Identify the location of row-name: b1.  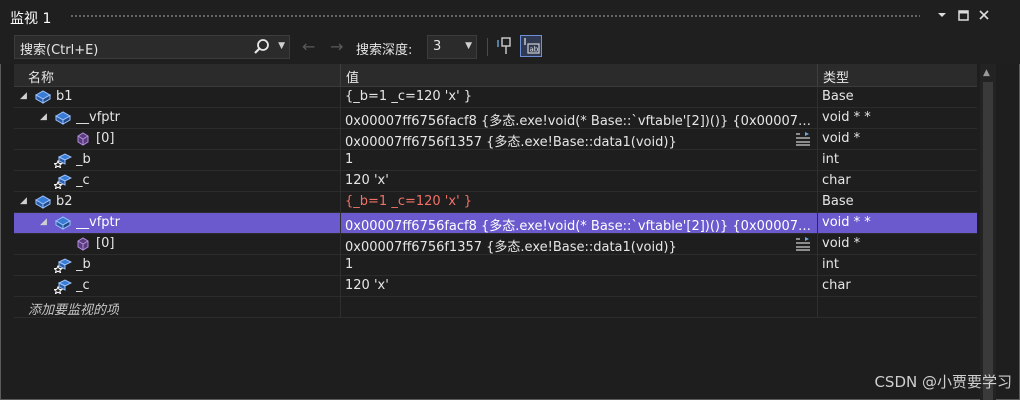
(195, 96).